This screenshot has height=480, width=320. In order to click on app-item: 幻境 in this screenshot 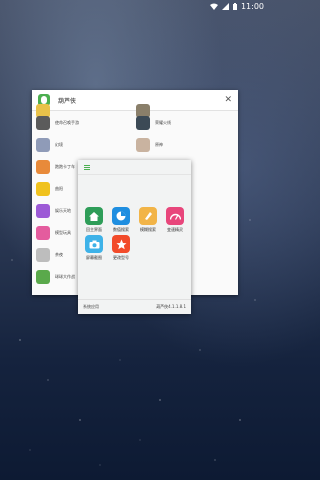, I will do `click(49, 145)`.